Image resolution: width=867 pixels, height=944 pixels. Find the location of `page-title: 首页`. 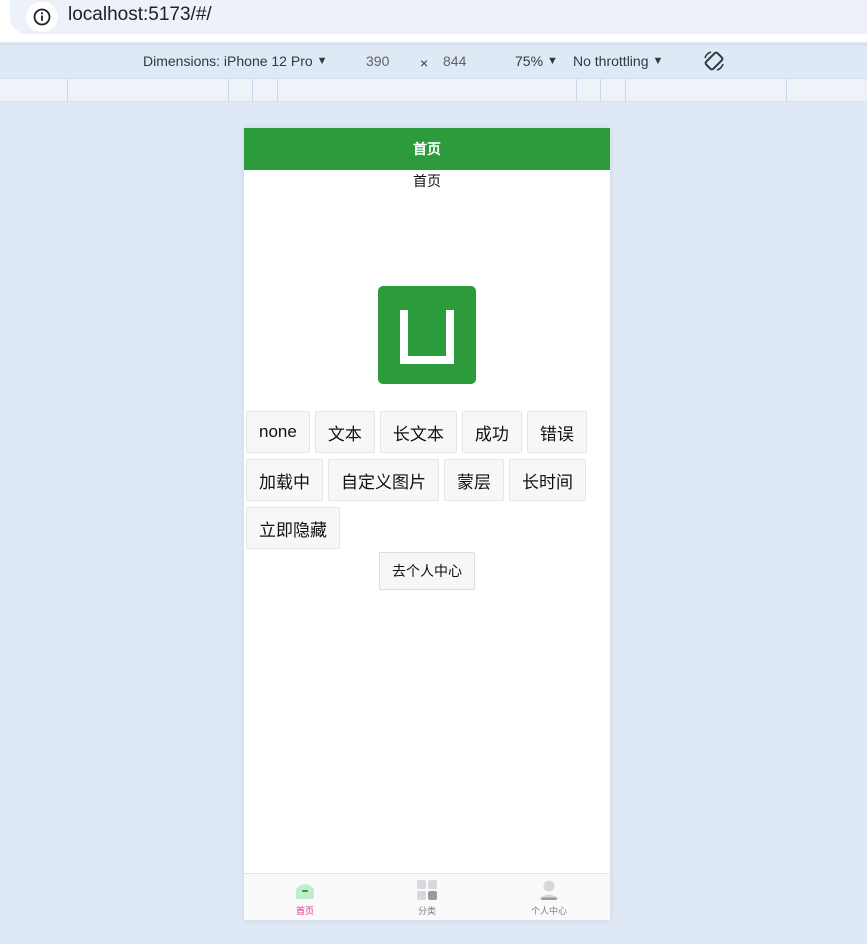

page-title: 首页 is located at coordinates (427, 181).